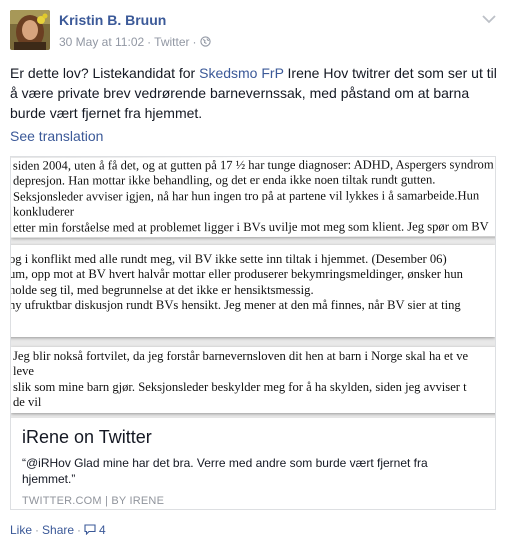 The height and width of the screenshot is (548, 509). What do you see at coordinates (241, 73) in the screenshot?
I see `skedsmo-frp-link: Skedsmo FrP` at bounding box center [241, 73].